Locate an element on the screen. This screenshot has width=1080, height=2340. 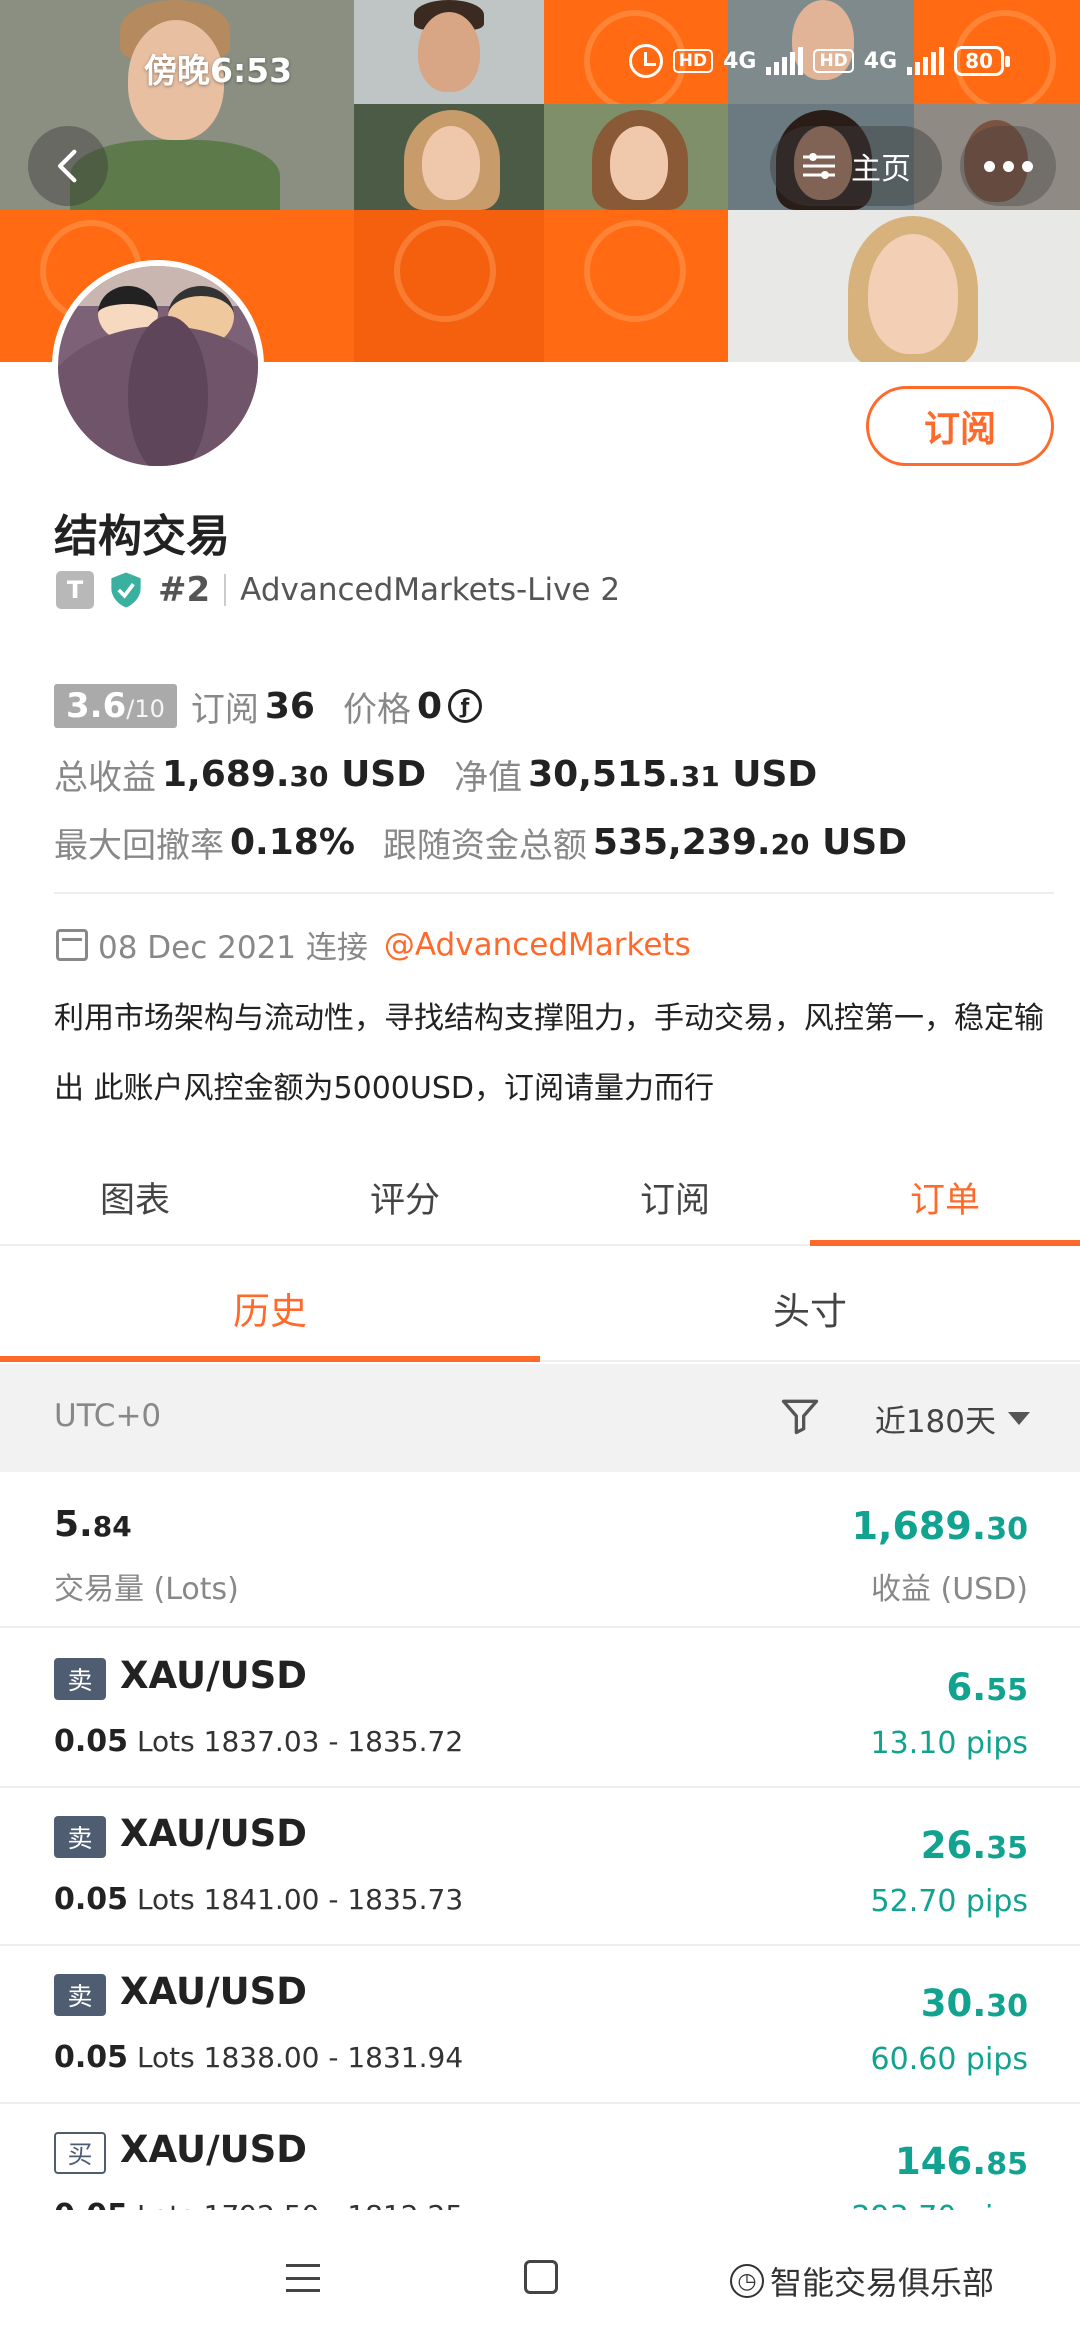
subtab-positions: 头寸 is located at coordinates (810, 1308).